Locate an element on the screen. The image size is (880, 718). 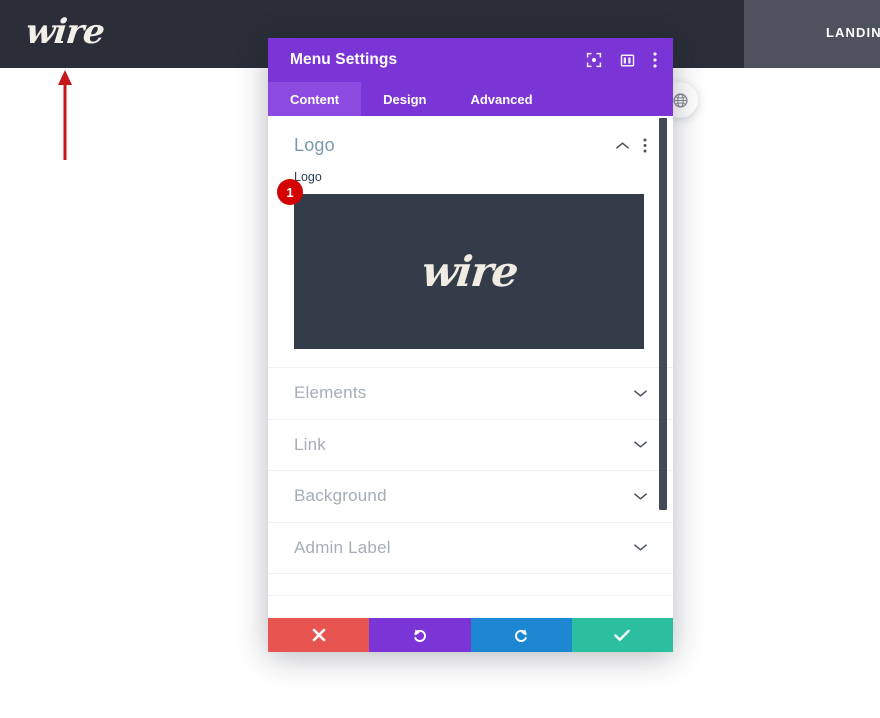
step-badge-1: 1 is located at coordinates (290, 192).